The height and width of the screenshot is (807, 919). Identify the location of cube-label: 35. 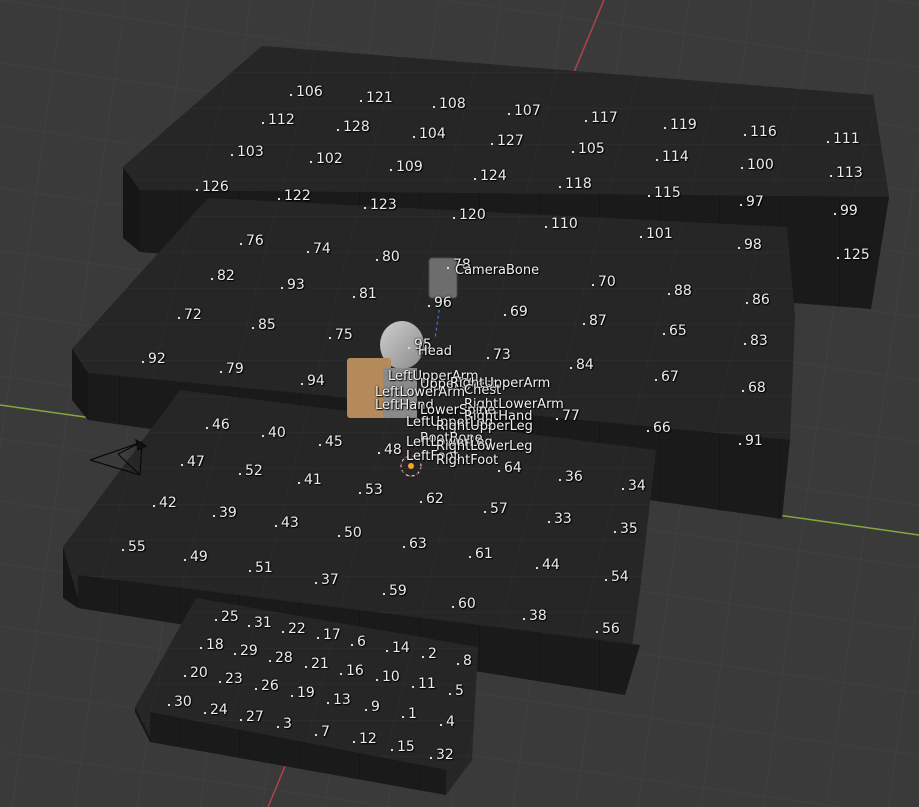
(626, 529).